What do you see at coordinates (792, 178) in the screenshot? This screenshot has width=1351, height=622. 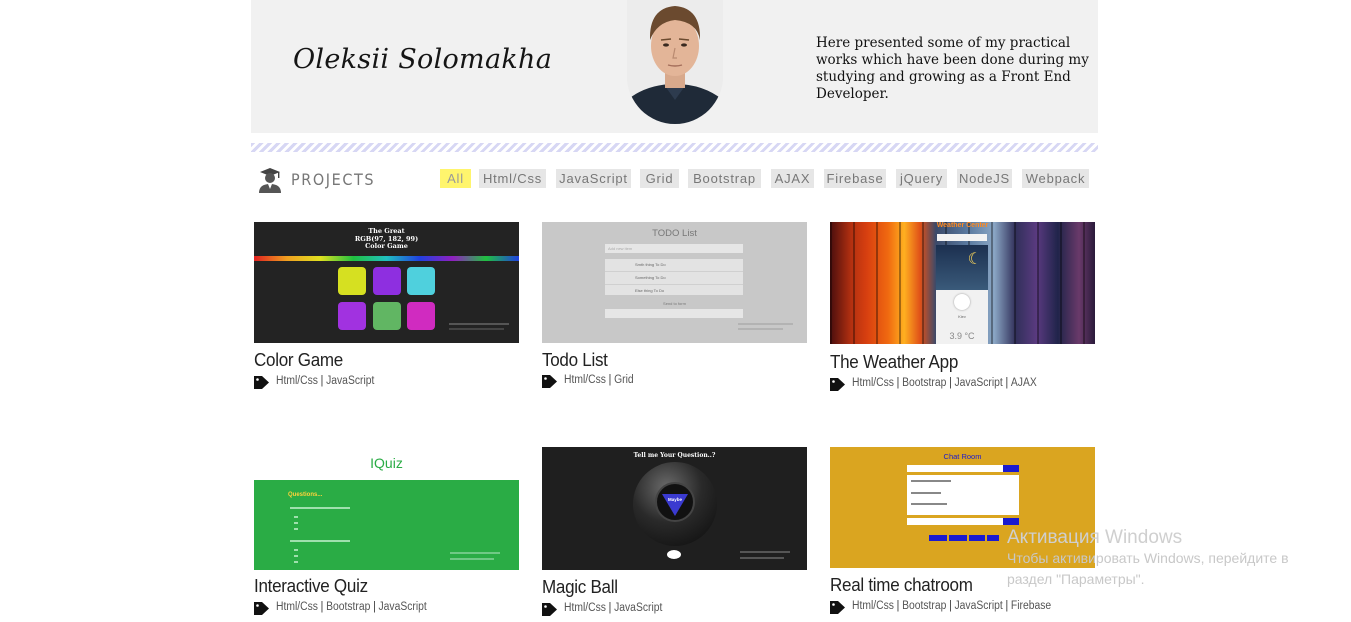 I see `filter-ajax: AJAX` at bounding box center [792, 178].